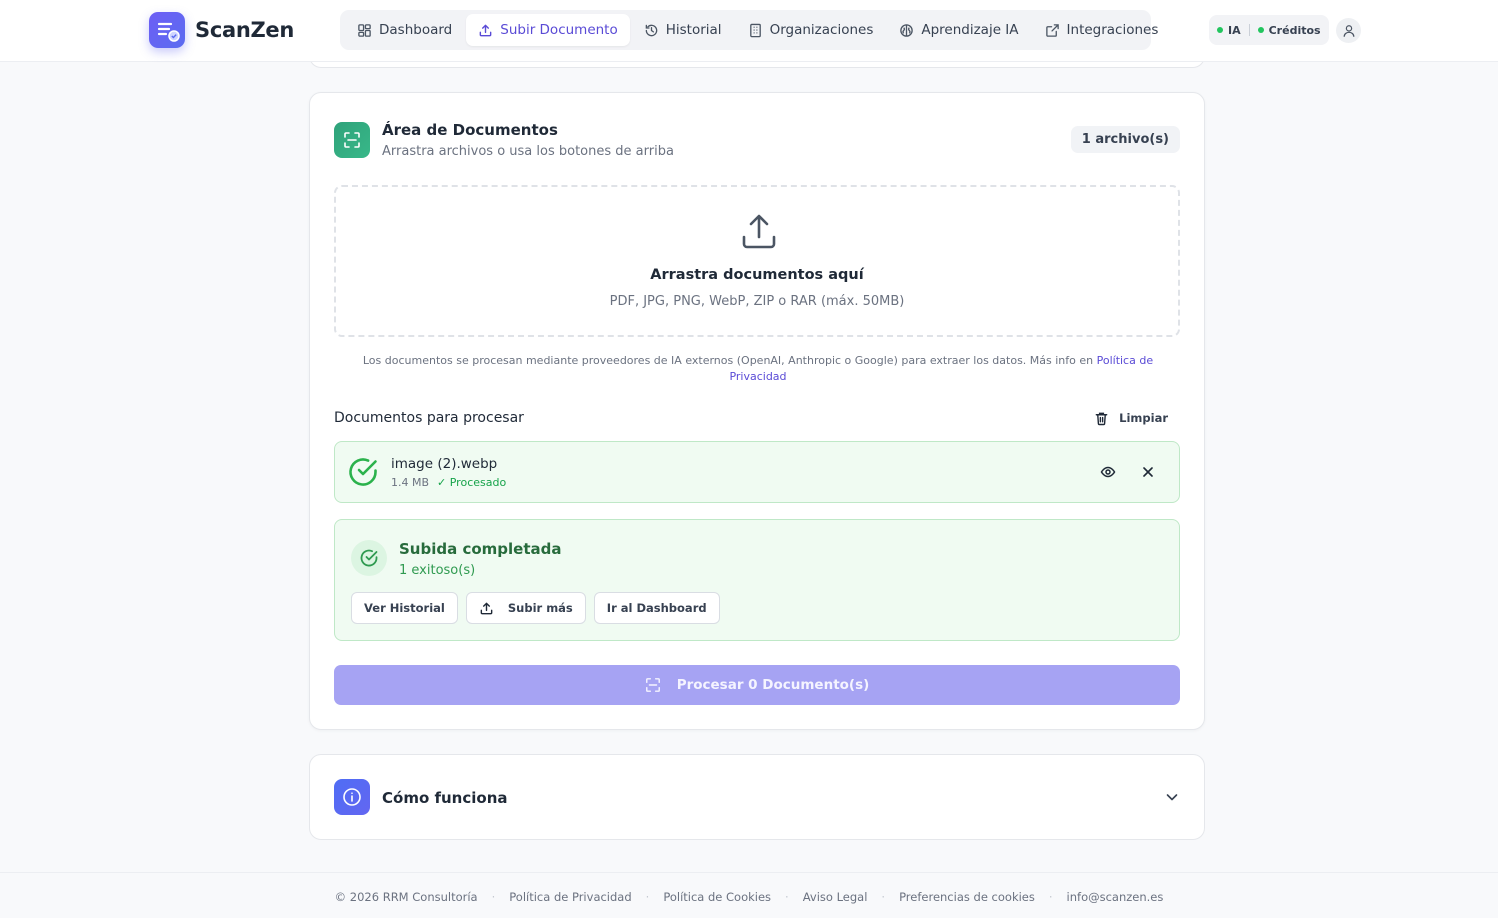  I want to click on process-documents-button: Procesar 0 Documento(s), so click(757, 685).